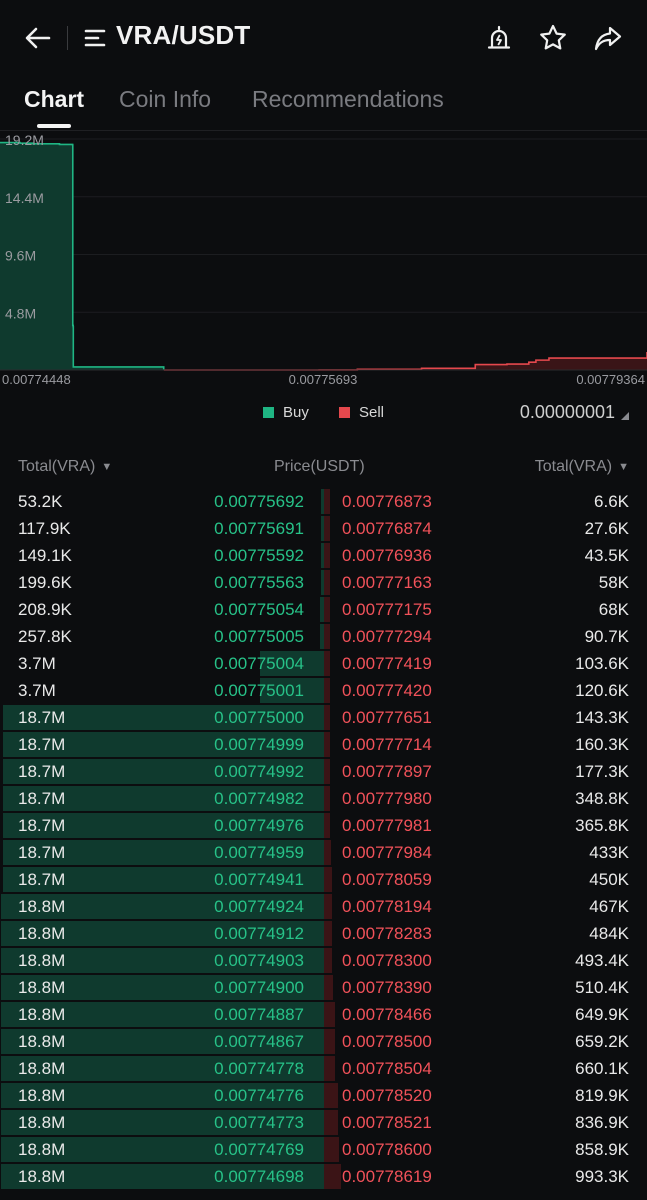  I want to click on active-tab-indicator, so click(54, 126).